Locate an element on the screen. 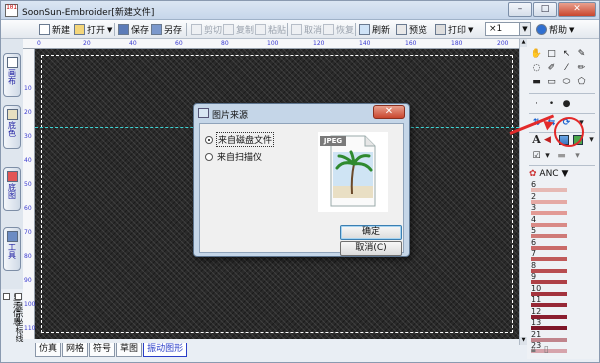 This screenshot has width=600, height=363. scissors-icon is located at coordinates (196, 29).